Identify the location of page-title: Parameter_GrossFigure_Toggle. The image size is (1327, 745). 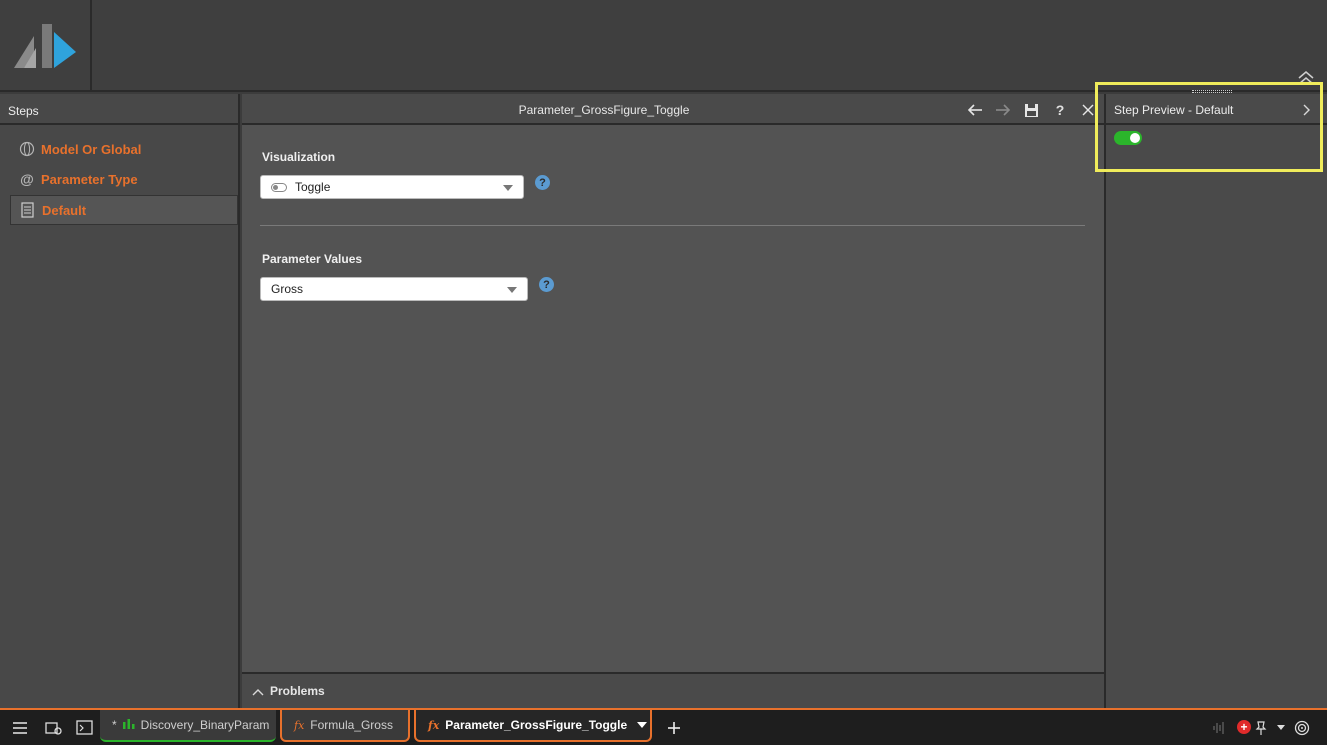
(604, 110).